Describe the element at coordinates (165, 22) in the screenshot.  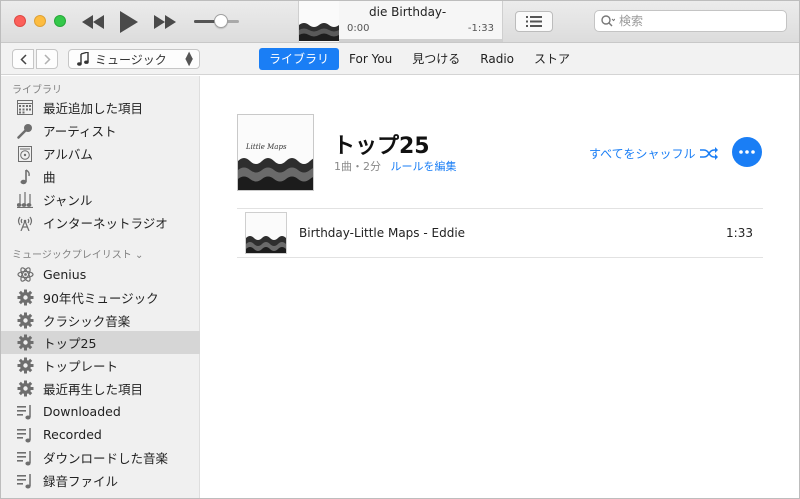
I see `next-track-button` at that location.